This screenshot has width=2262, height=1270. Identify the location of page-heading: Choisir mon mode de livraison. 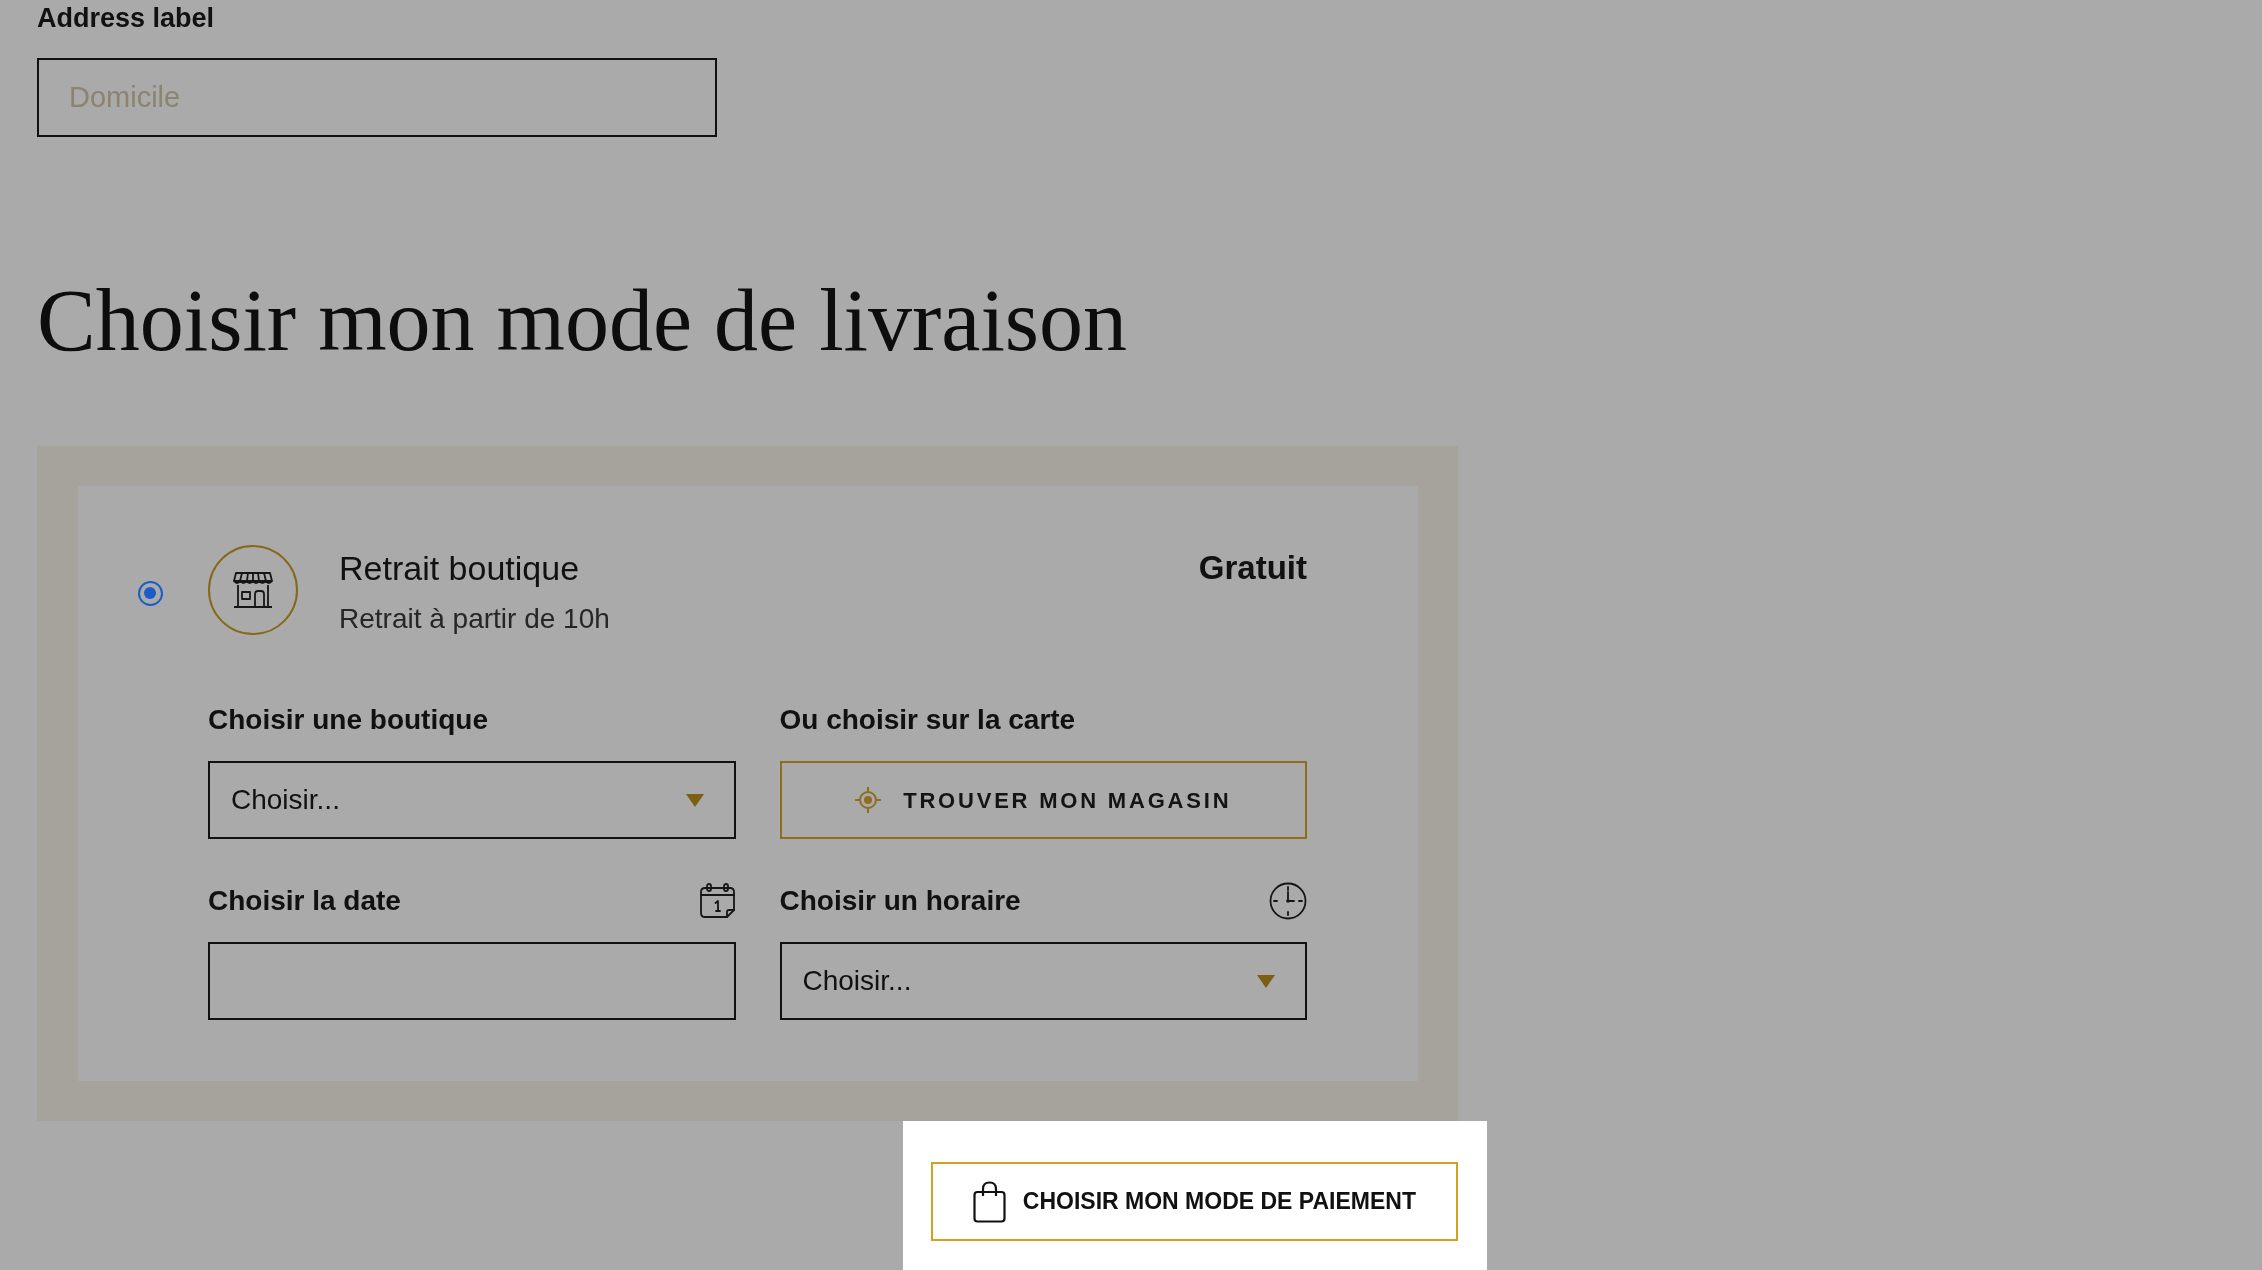
(583, 321).